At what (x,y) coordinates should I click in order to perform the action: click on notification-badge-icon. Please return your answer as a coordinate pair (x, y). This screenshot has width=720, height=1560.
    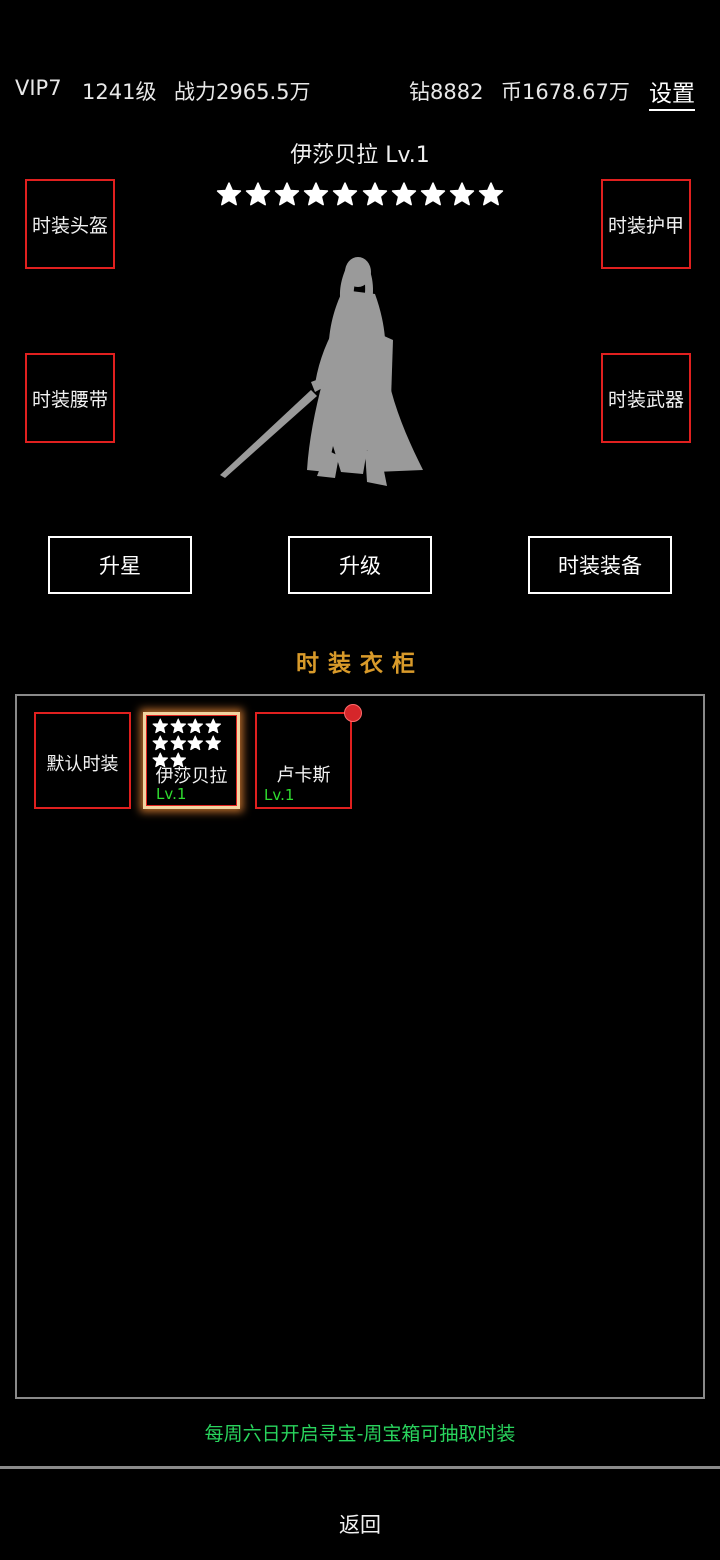
    Looking at the image, I should click on (353, 713).